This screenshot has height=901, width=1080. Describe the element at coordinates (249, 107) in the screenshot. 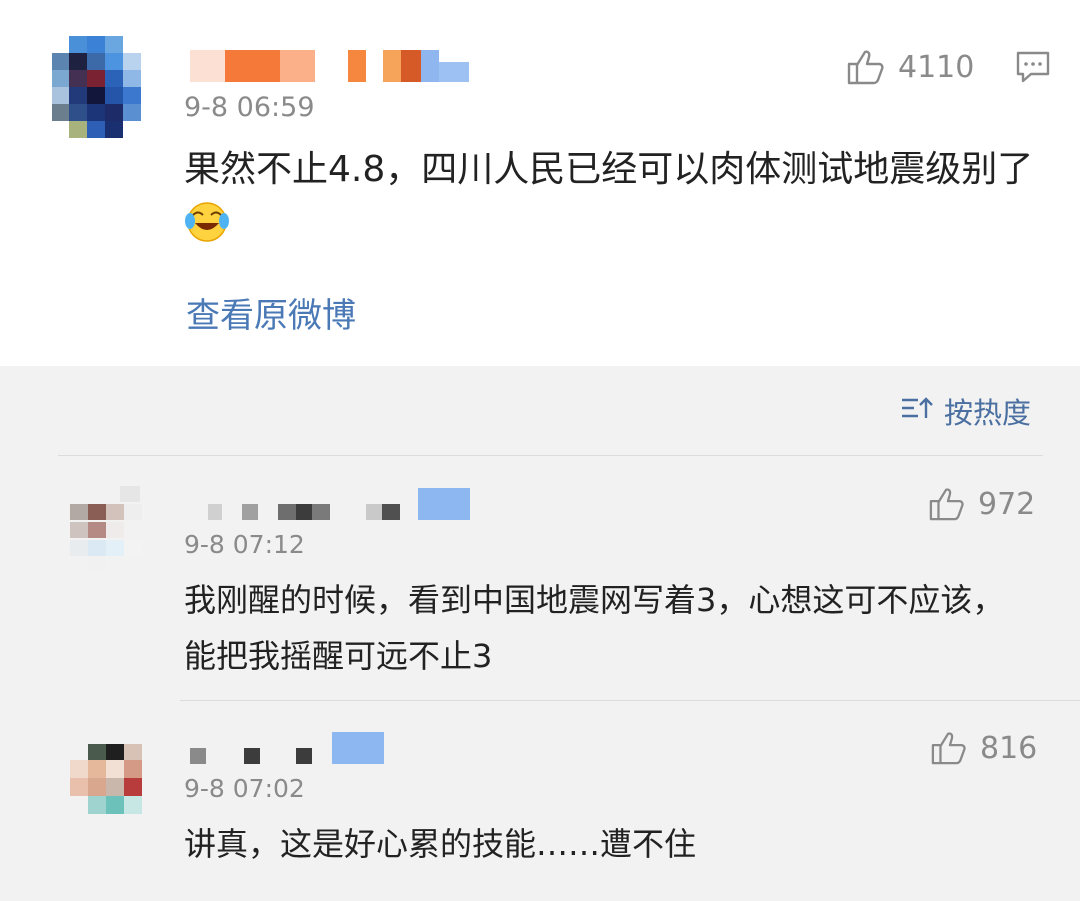

I see `post-time: 9-8 06:59` at that location.